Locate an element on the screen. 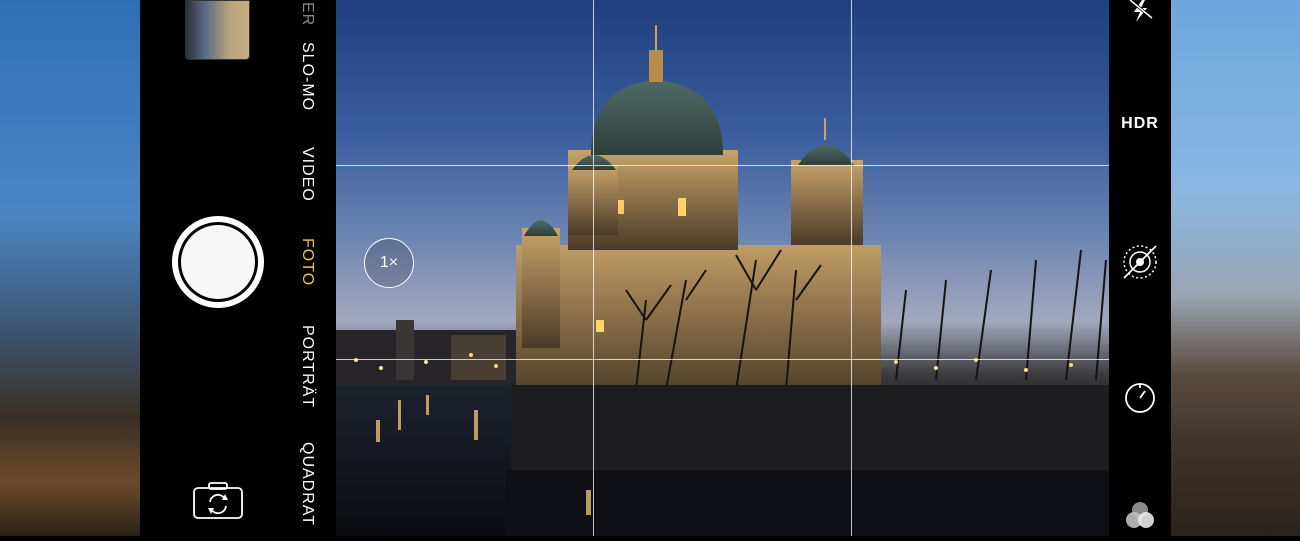 The width and height of the screenshot is (1300, 541). timer-icon is located at coordinates (1140, 398).